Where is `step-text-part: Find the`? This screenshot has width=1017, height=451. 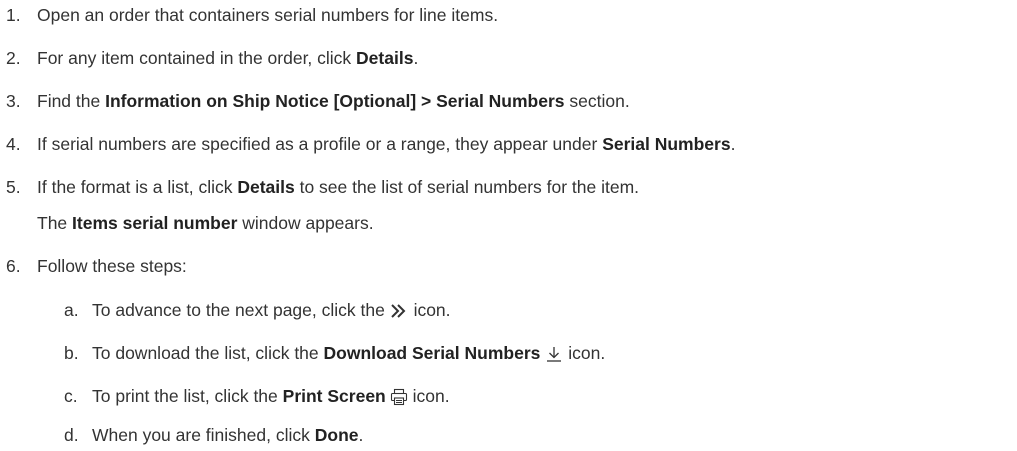
step-text-part: Find the is located at coordinates (71, 101).